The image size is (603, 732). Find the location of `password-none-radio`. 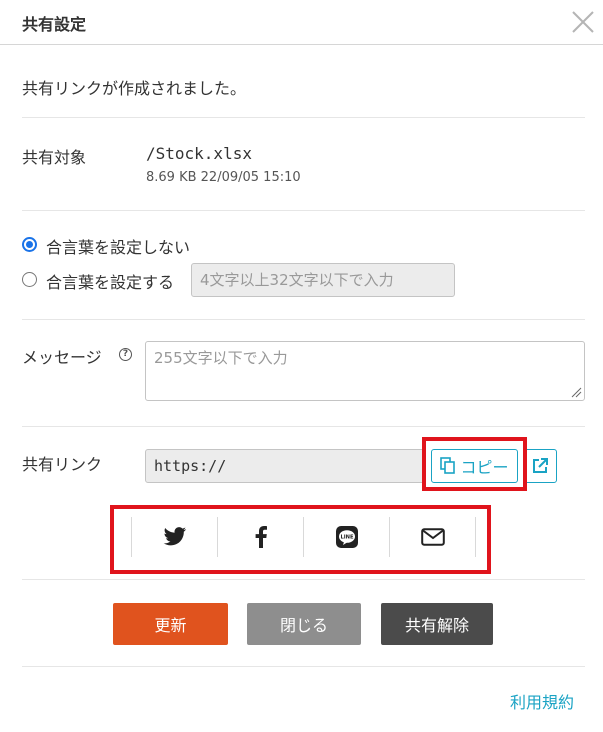

password-none-radio is located at coordinates (29, 244).